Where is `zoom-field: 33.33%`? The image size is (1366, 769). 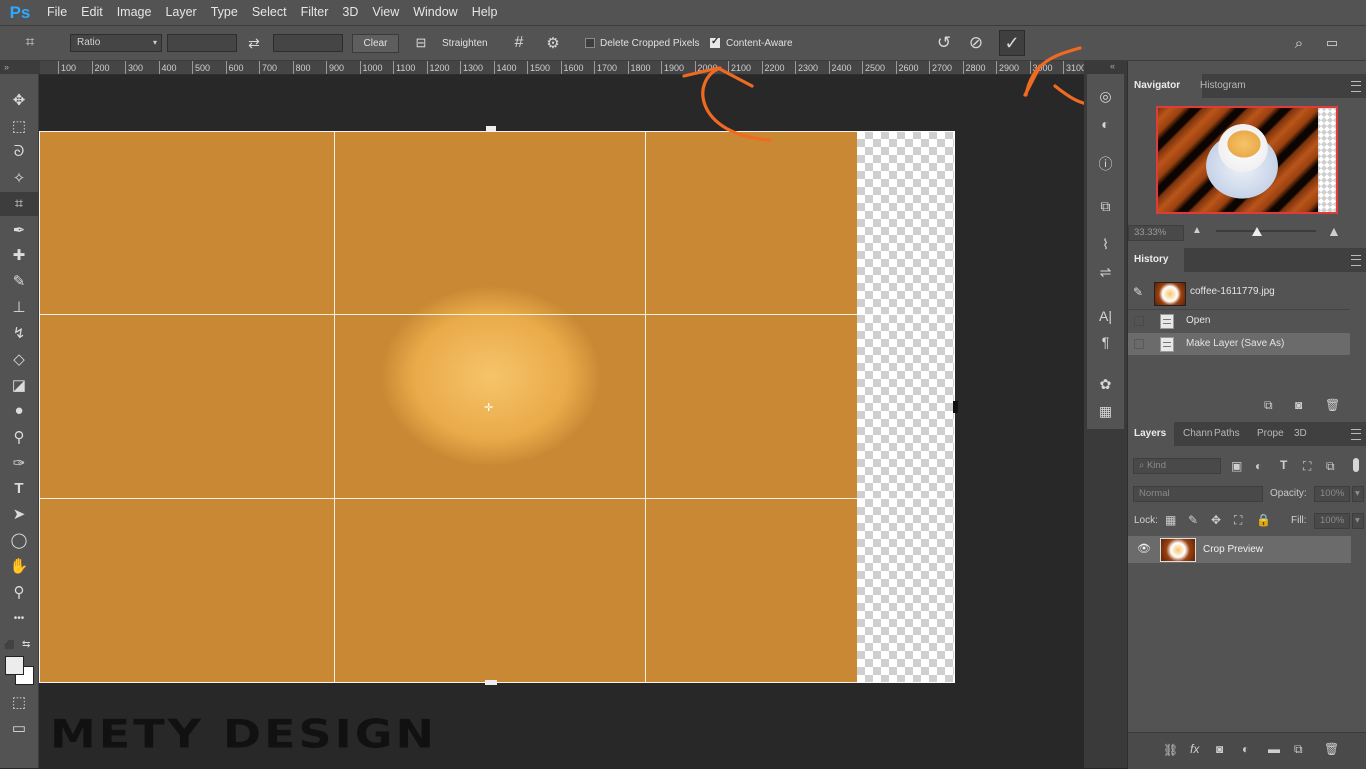
zoom-field: 33.33% is located at coordinates (1156, 233).